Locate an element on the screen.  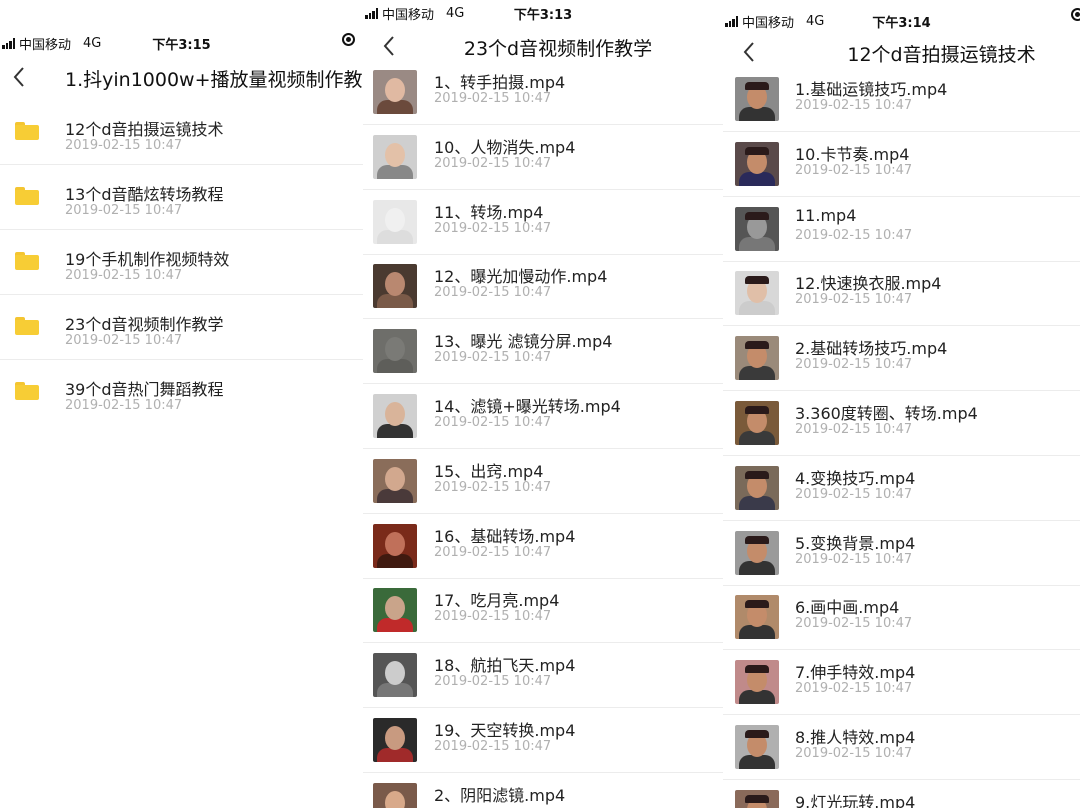
video-row: 15、出窍.mp4 2019-02-15 10:47 is located at coordinates (543, 481).